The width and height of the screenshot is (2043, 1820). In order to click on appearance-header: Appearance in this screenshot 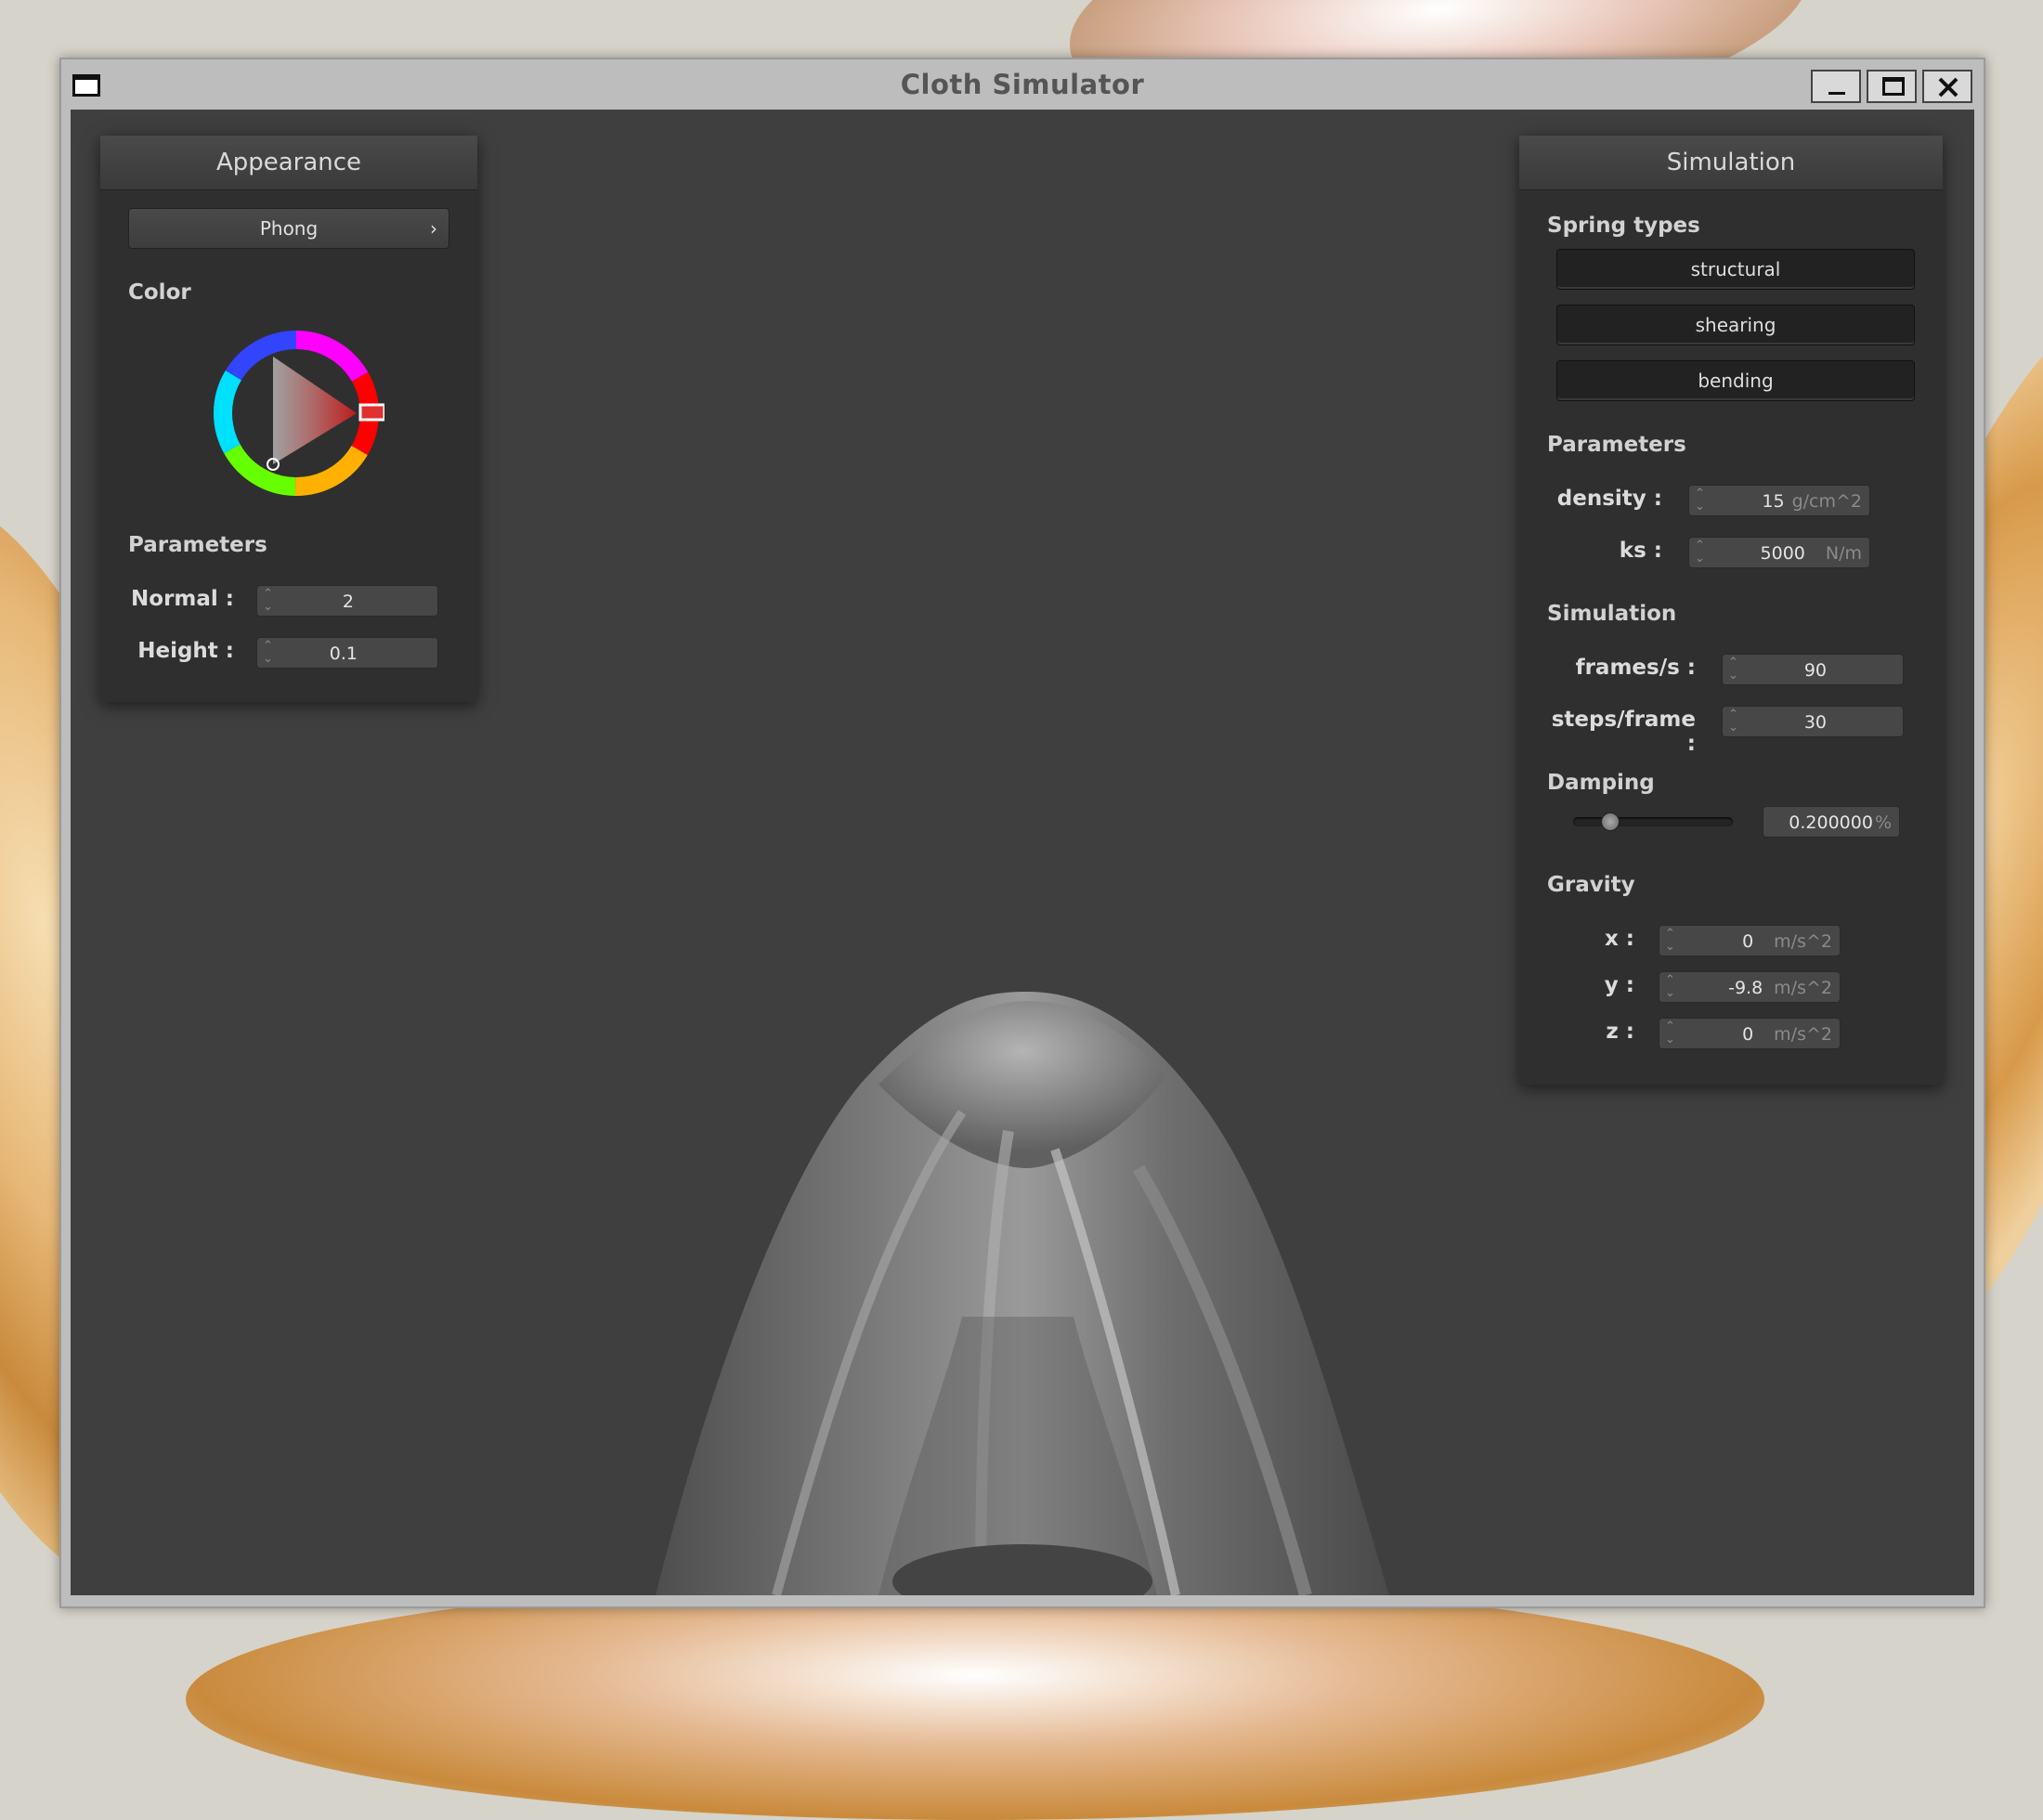, I will do `click(289, 163)`.